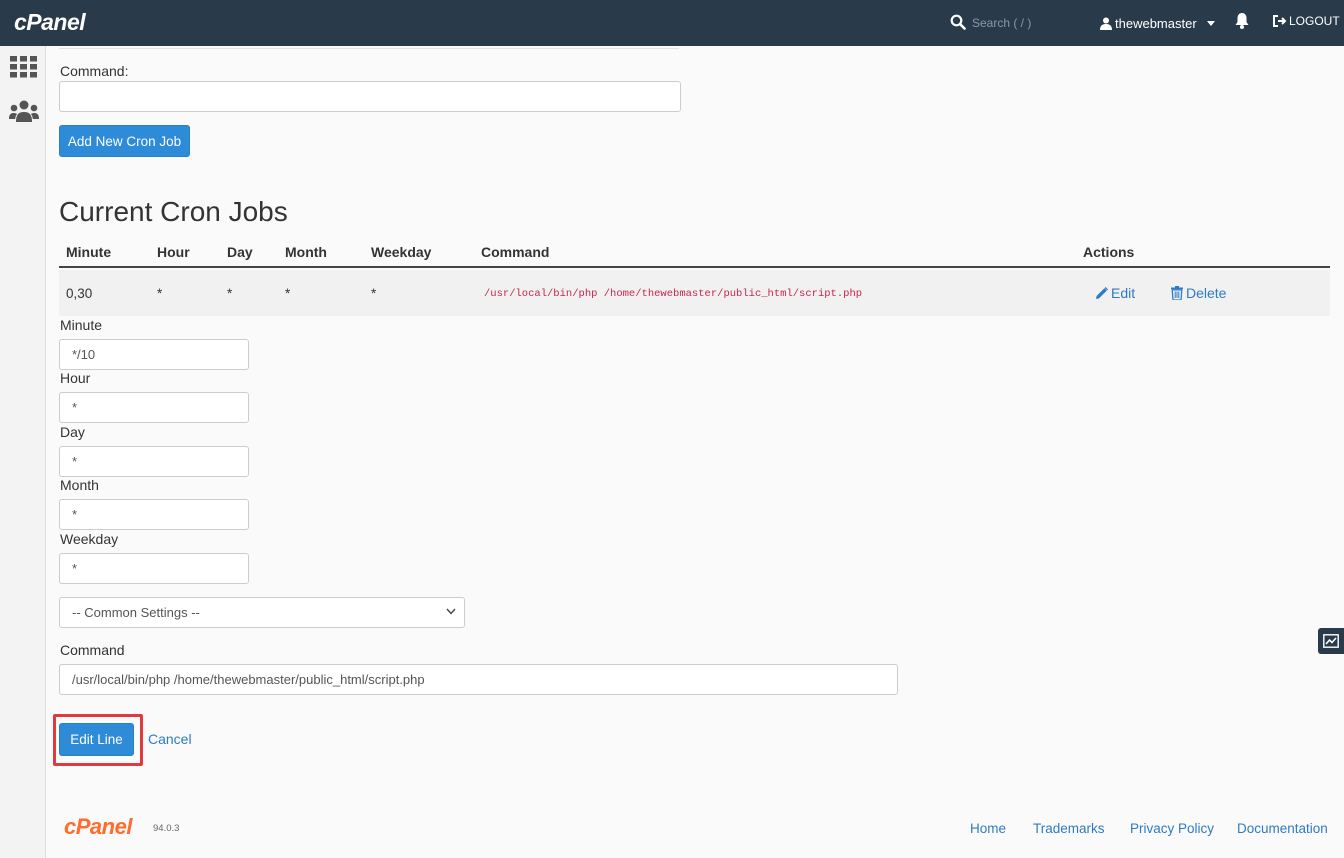  I want to click on footer-link-documentation: Documentation, so click(1282, 828).